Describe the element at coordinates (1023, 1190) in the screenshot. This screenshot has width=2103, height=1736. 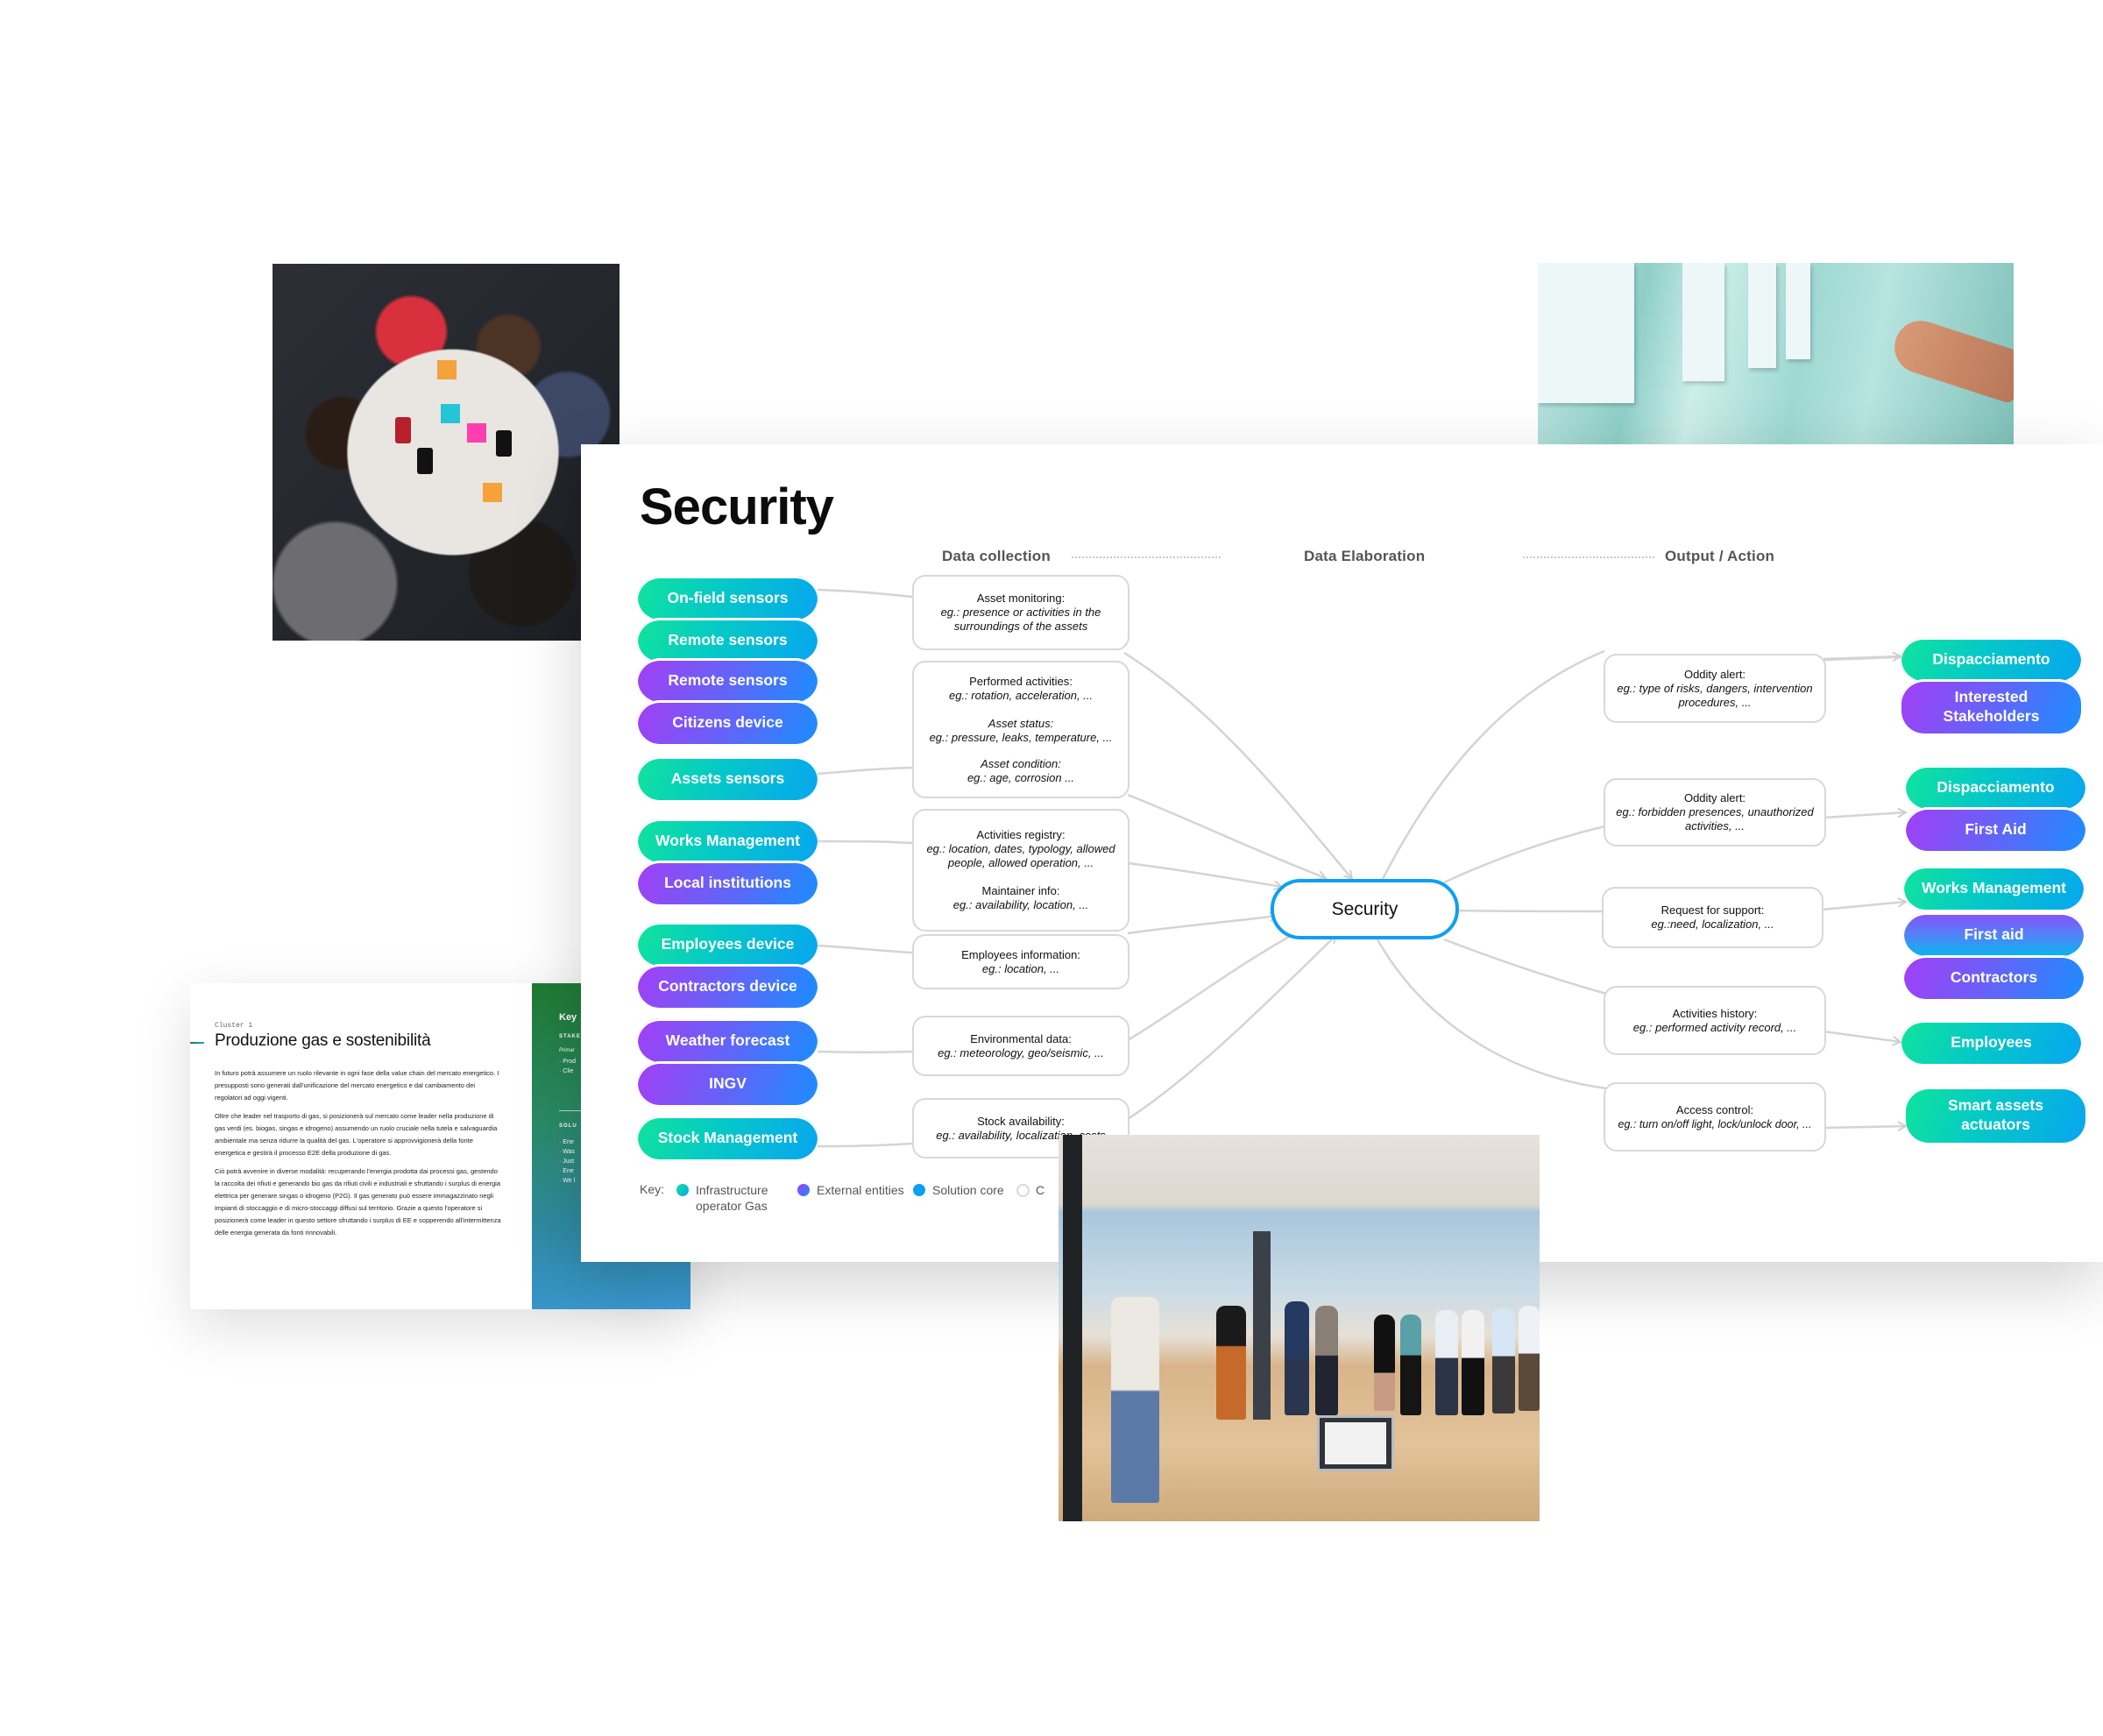
I see `legend-dot-other` at that location.